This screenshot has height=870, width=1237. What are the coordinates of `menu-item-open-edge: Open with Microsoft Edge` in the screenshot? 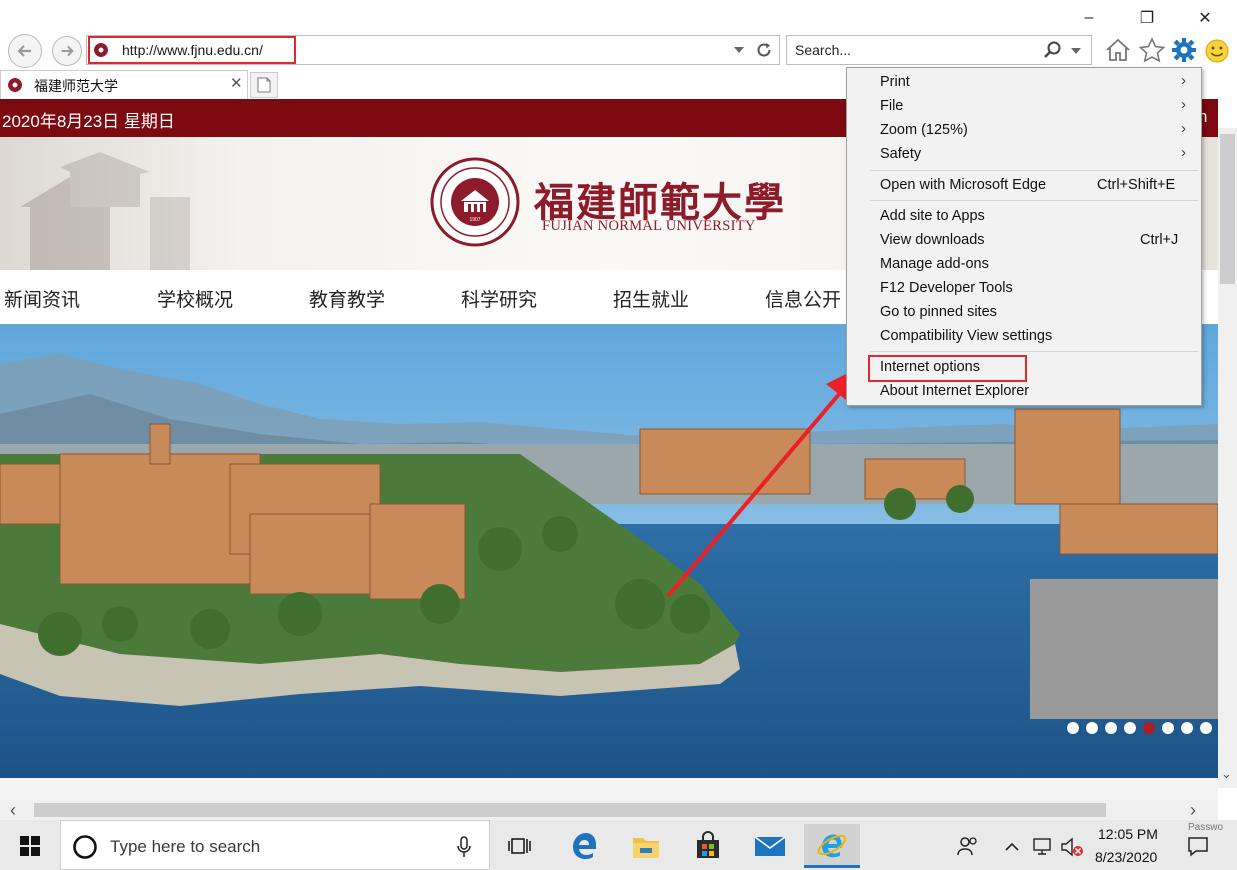 It's located at (963, 185).